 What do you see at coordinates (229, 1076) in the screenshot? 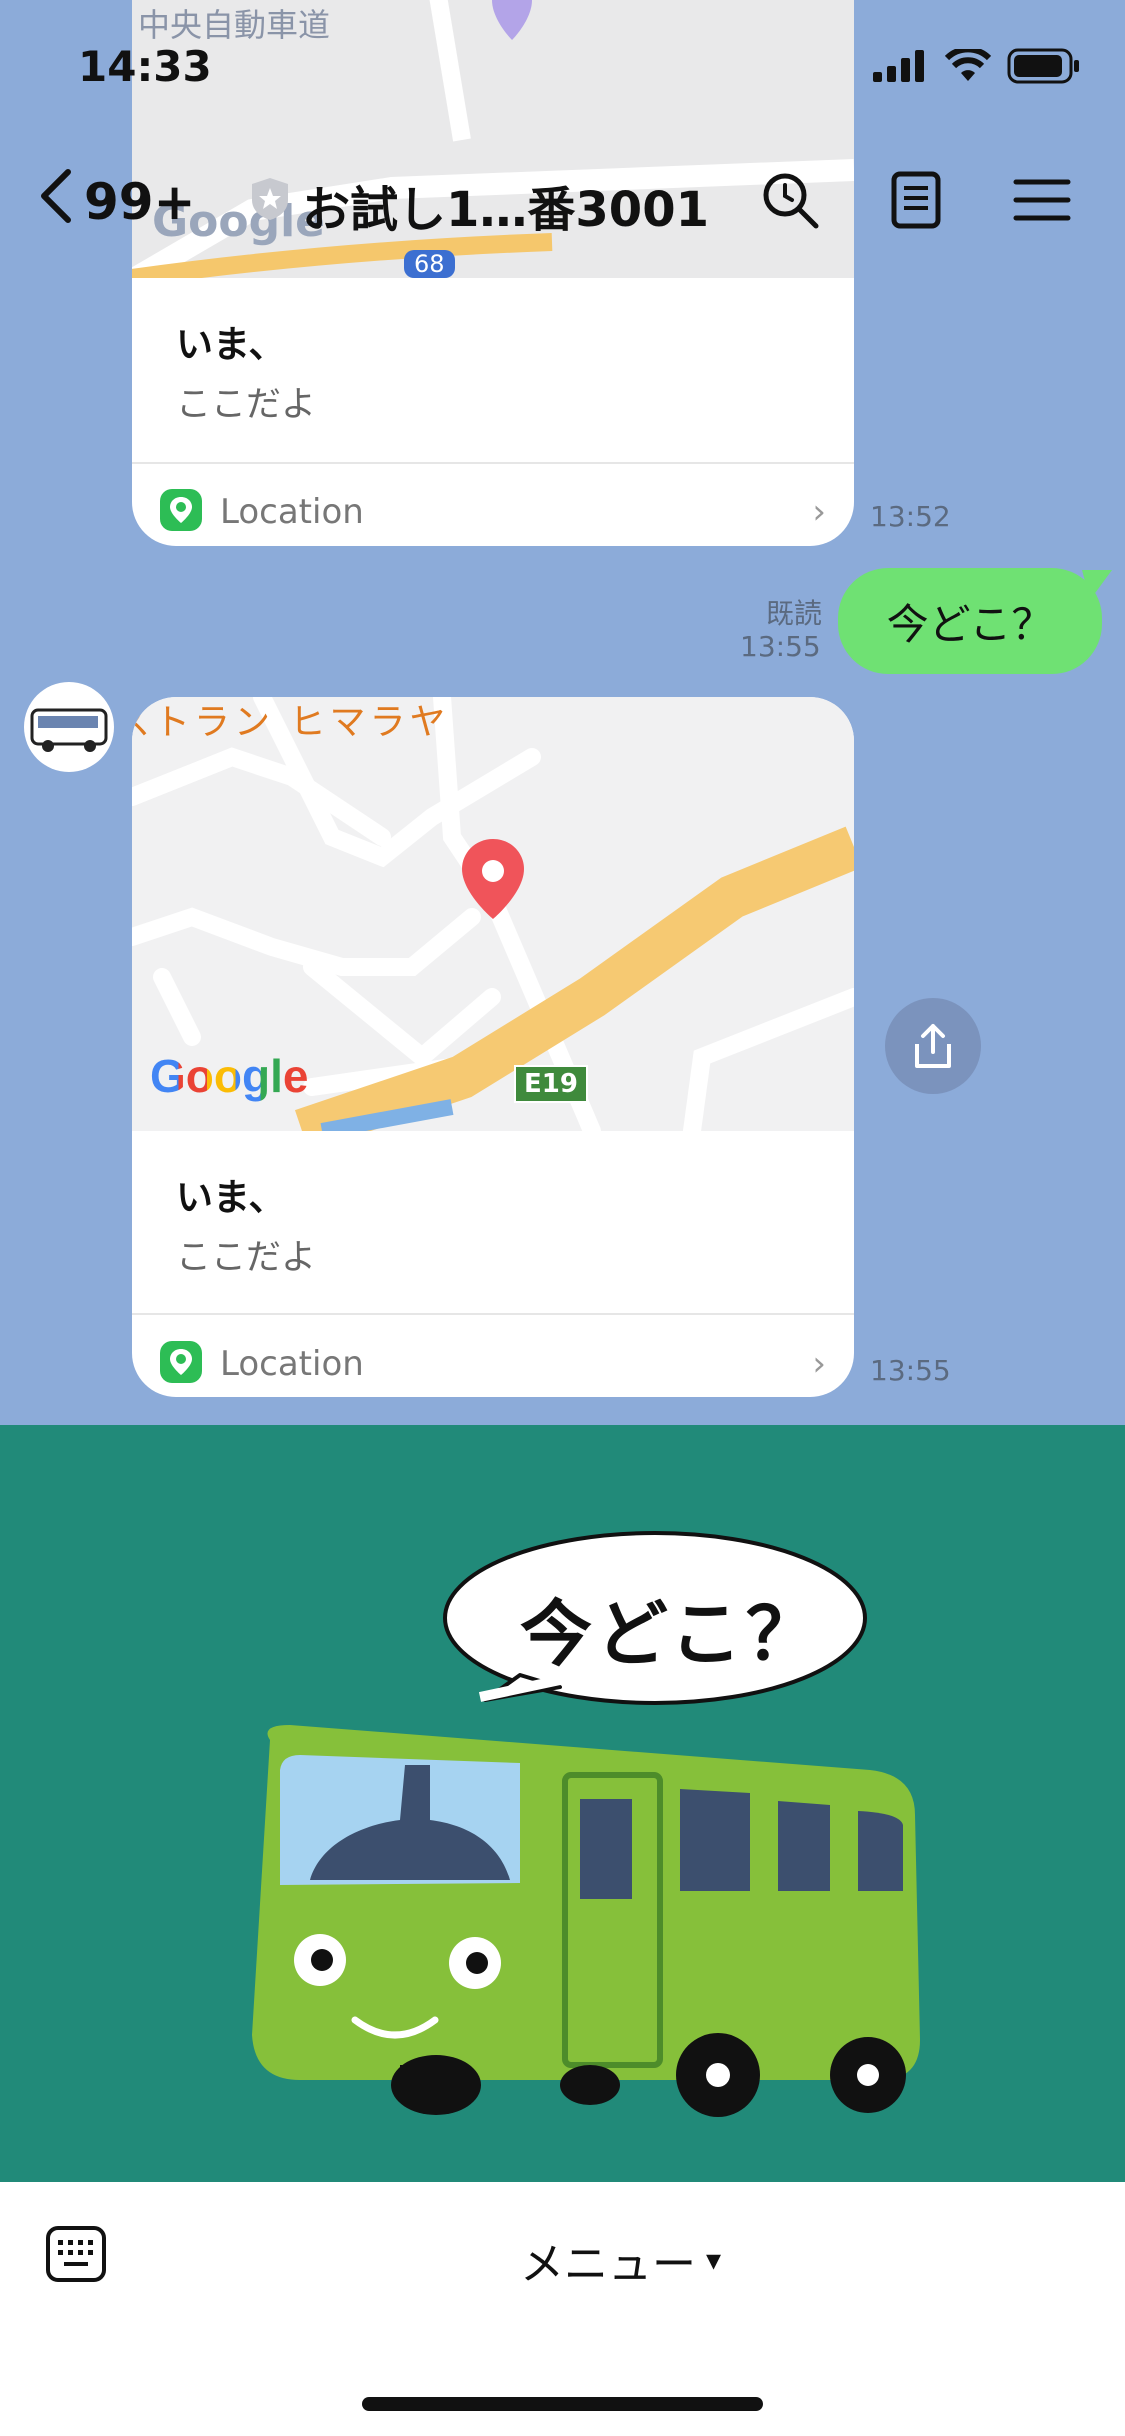
I see `google-logo: Google` at bounding box center [229, 1076].